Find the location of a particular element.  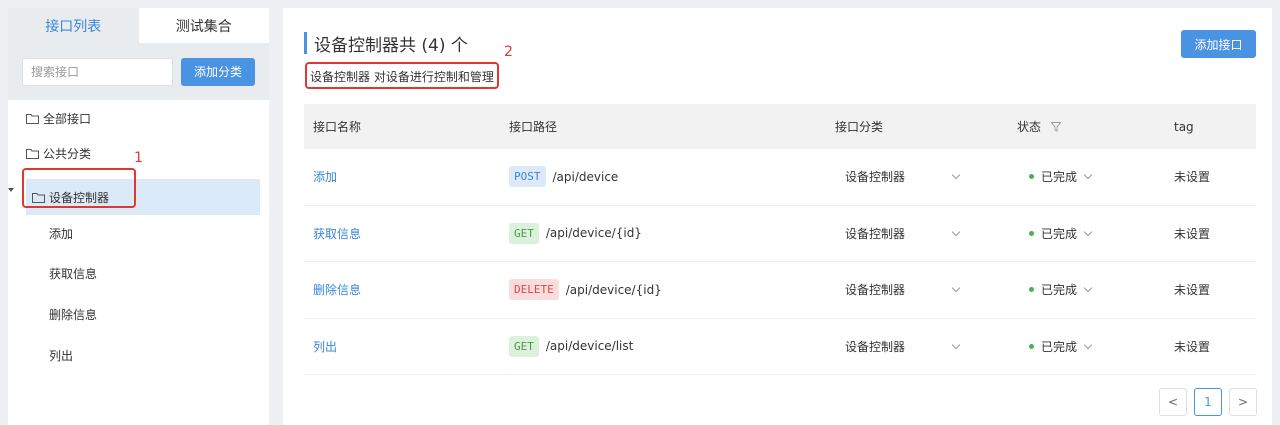

column-header-status: 状态 is located at coordinates (1086, 126).